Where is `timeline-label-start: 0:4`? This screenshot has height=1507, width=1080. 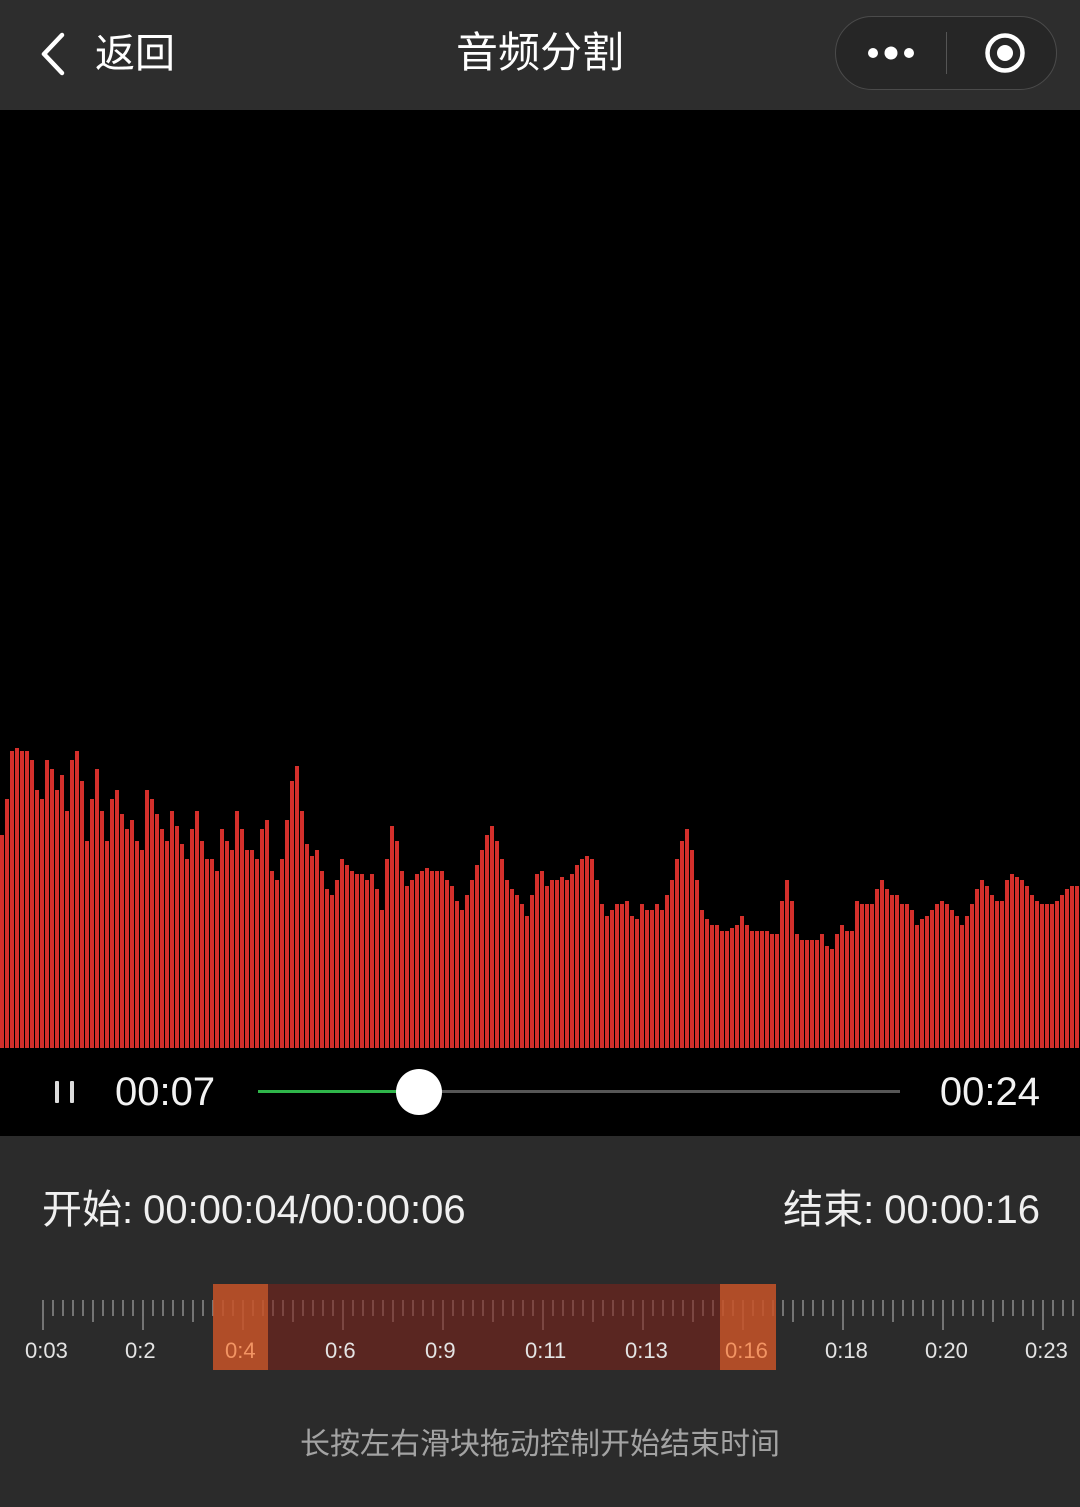
timeline-label-start: 0:4 is located at coordinates (240, 1350).